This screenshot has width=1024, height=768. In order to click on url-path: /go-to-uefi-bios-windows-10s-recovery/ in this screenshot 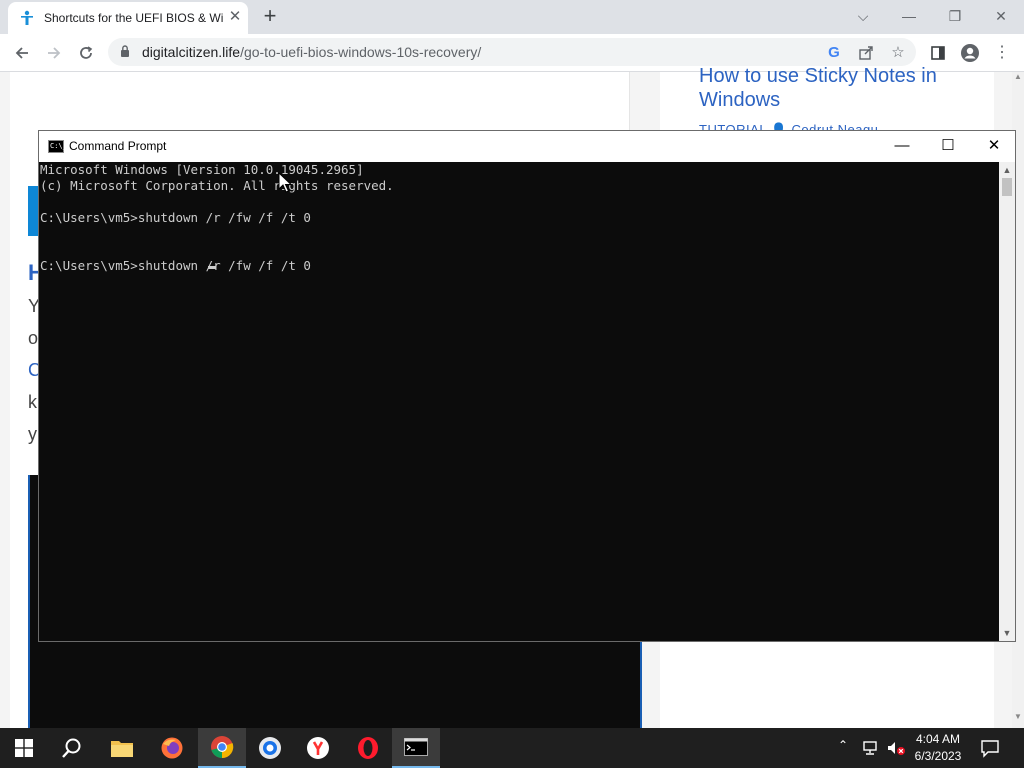, I will do `click(361, 52)`.